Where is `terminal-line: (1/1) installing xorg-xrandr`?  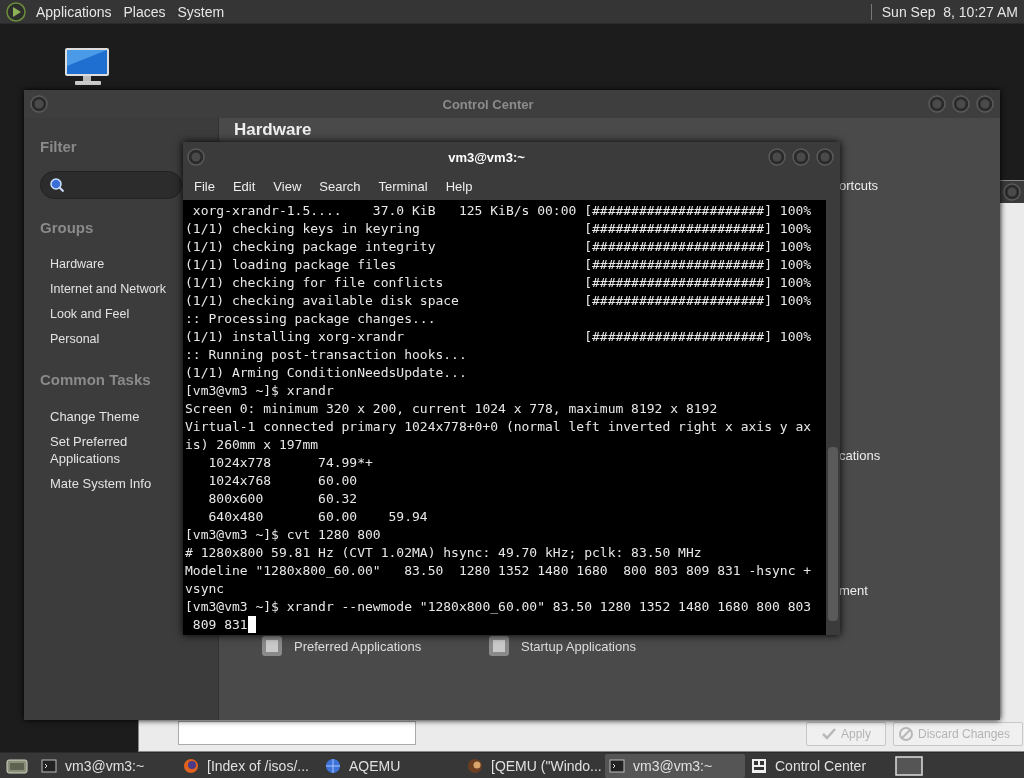
terminal-line: (1/1) installing xorg-xrandr is located at coordinates (295, 337).